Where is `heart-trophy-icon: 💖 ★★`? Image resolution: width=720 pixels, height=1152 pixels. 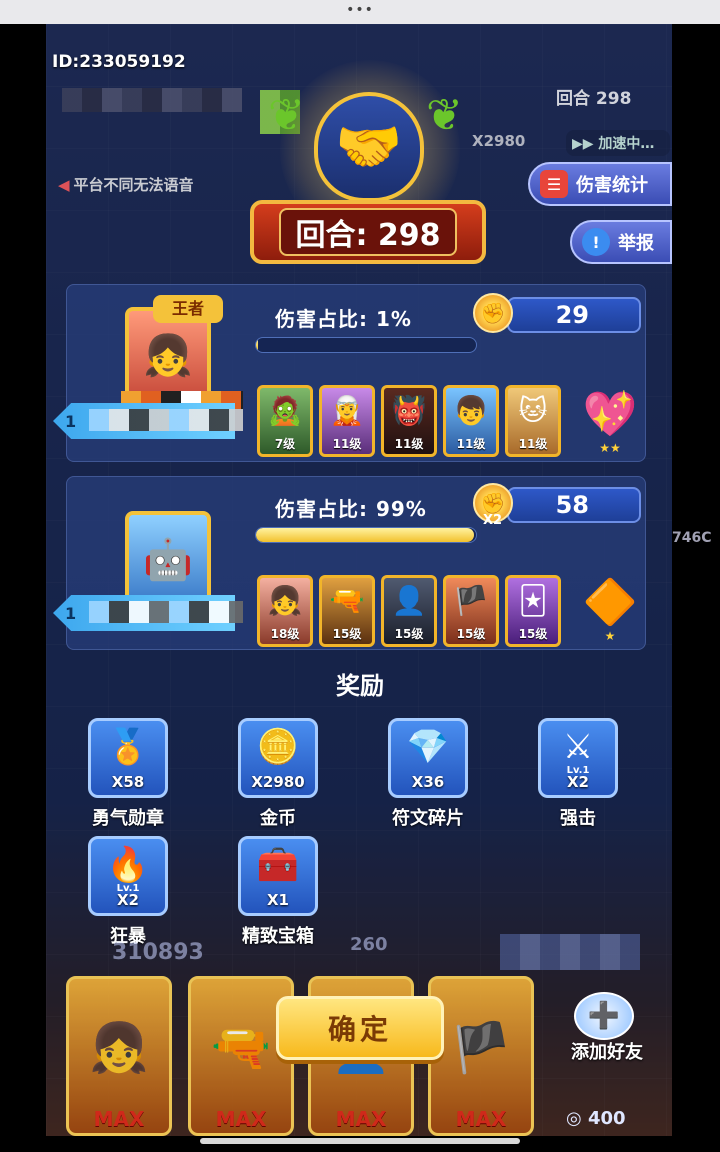
heart-trophy-icon: 💖 ★★ is located at coordinates (610, 414).